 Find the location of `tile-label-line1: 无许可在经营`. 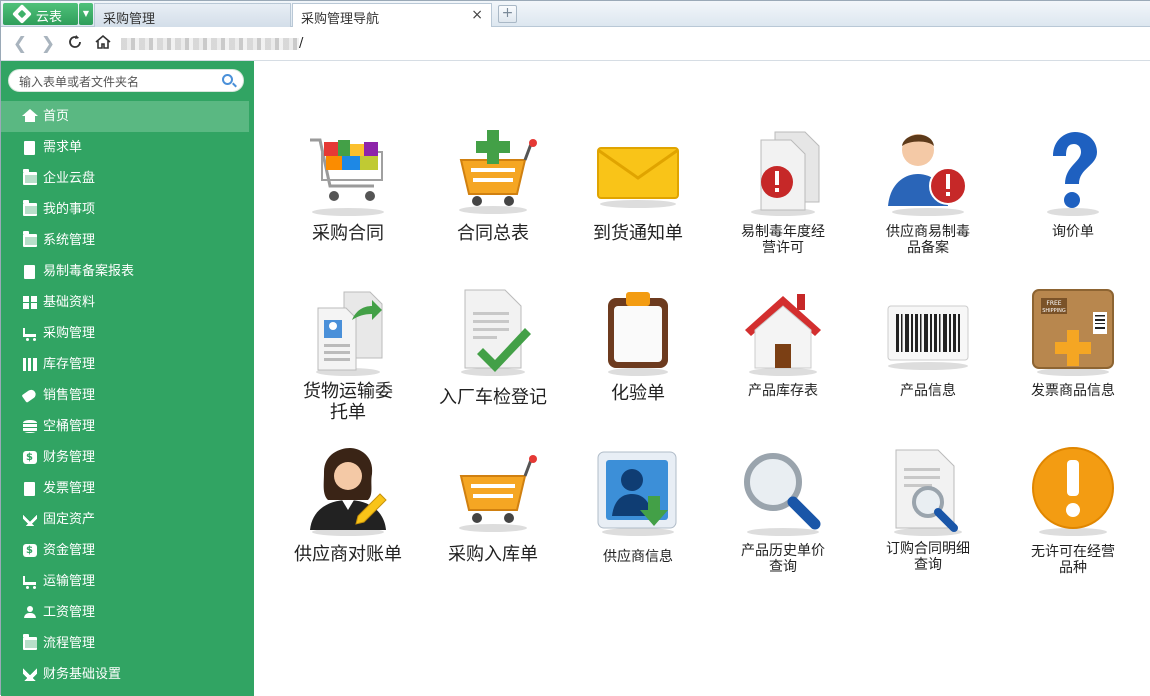

tile-label-line1: 无许可在经营 is located at coordinates (1073, 552).